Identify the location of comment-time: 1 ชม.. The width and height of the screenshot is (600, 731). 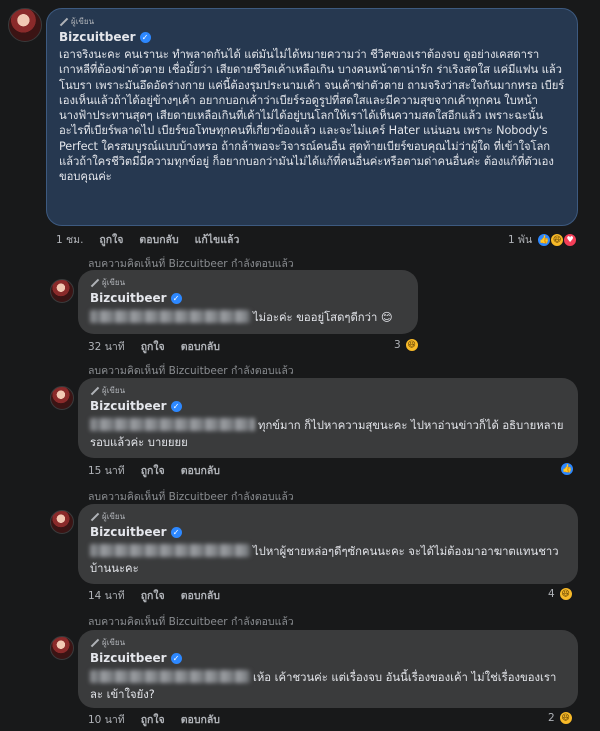
(69, 239).